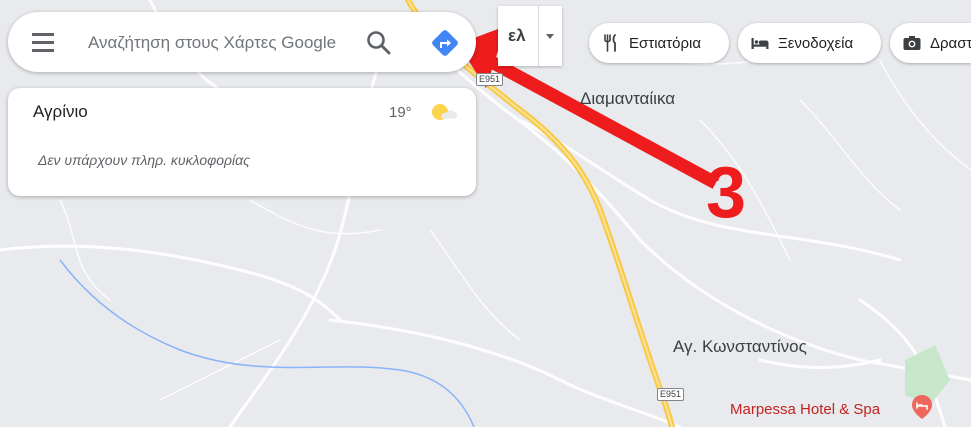  What do you see at coordinates (400, 112) in the screenshot?
I see `temperature: 19°` at bounding box center [400, 112].